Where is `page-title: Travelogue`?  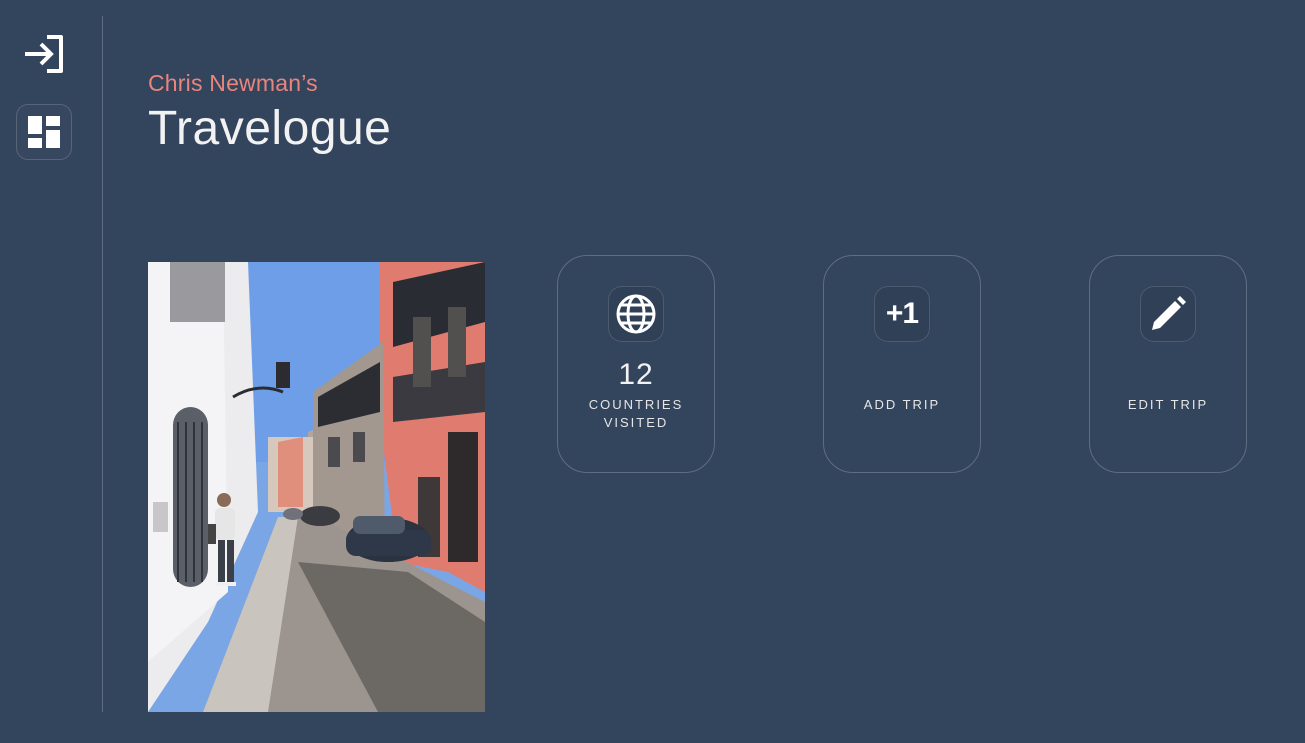
page-title: Travelogue is located at coordinates (270, 128).